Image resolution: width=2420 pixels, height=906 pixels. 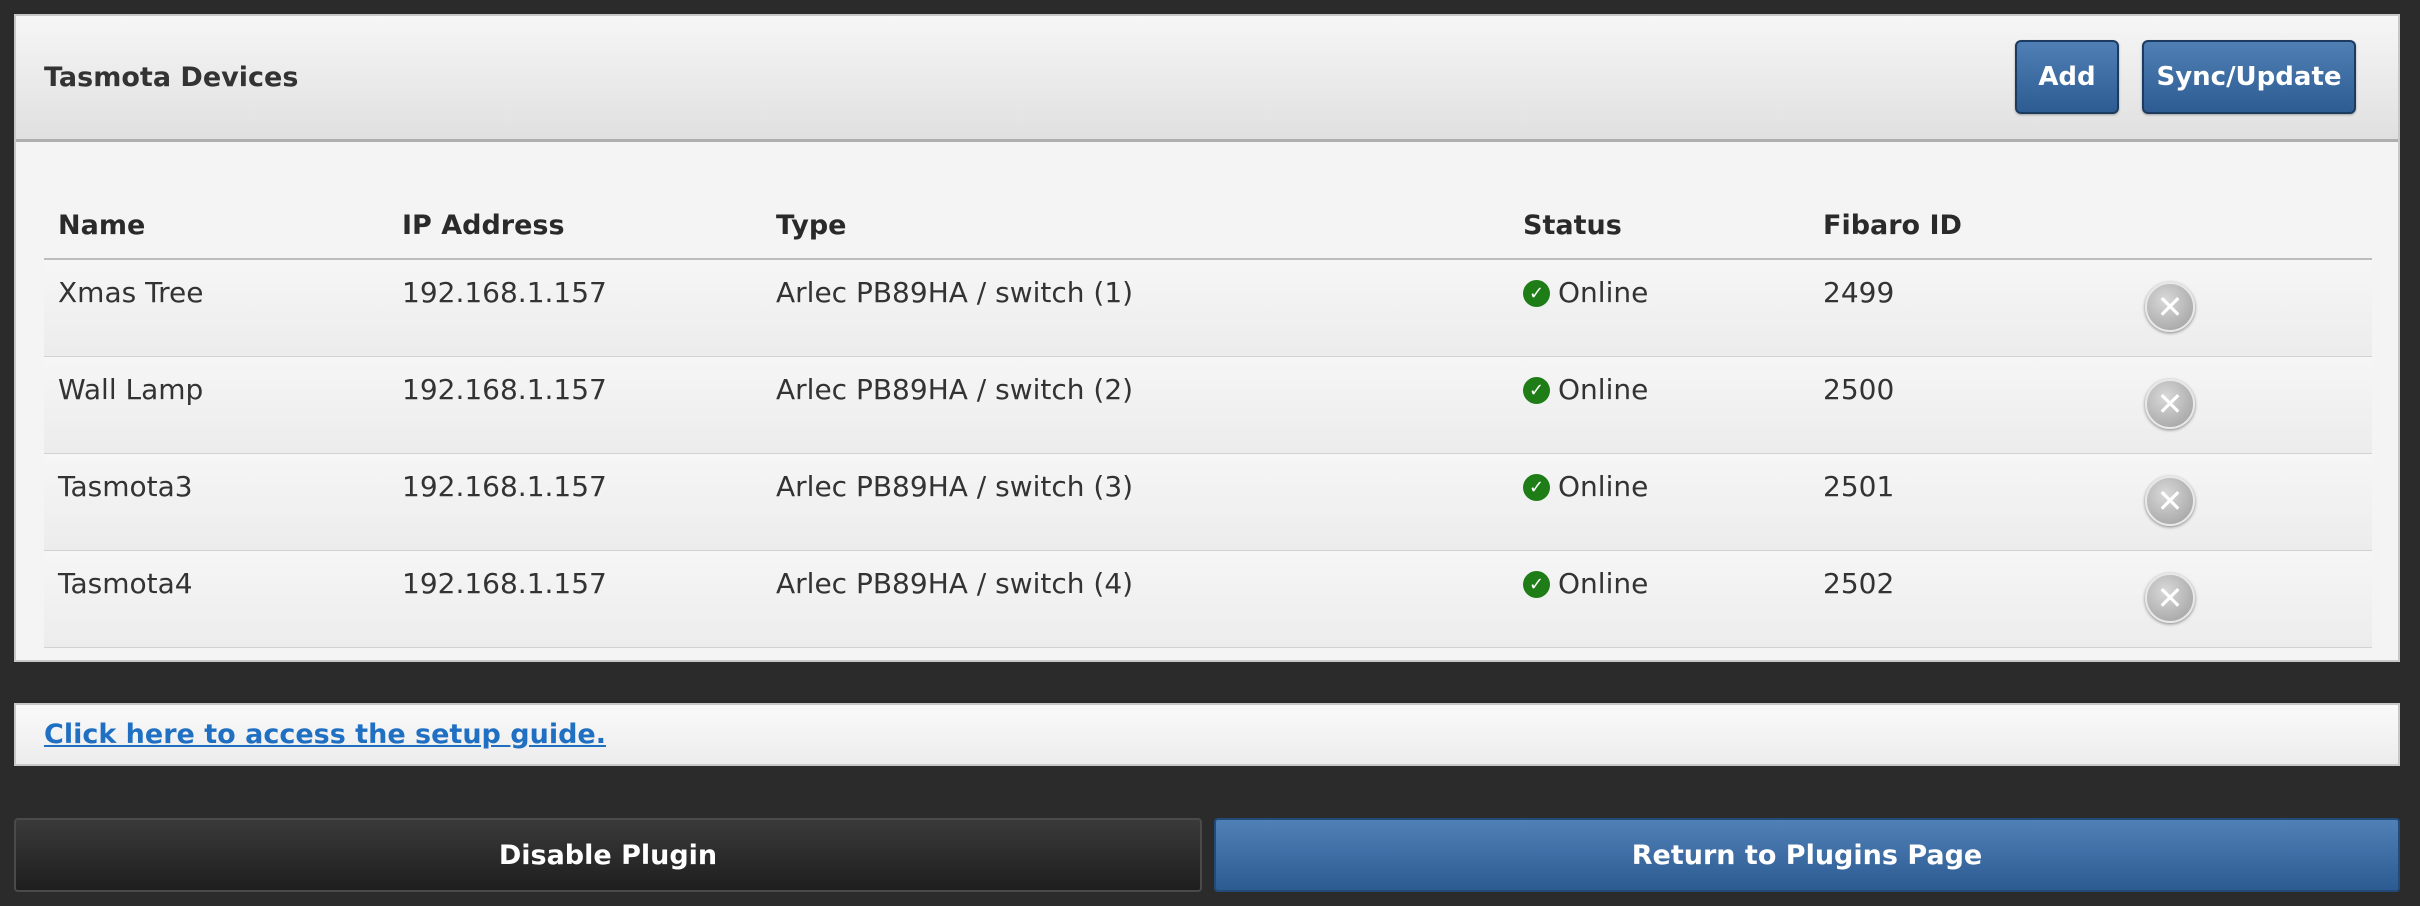 What do you see at coordinates (216, 308) in the screenshot?
I see `device-name: Xmas Tree` at bounding box center [216, 308].